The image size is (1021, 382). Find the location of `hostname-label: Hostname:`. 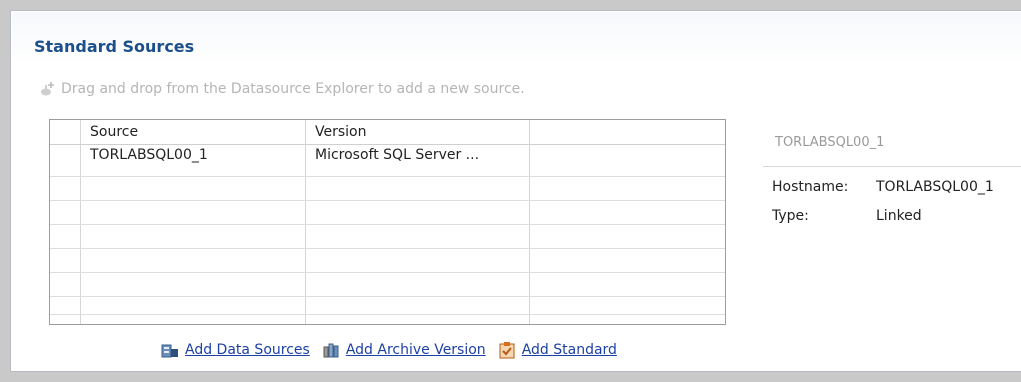

hostname-label: Hostname: is located at coordinates (810, 187).